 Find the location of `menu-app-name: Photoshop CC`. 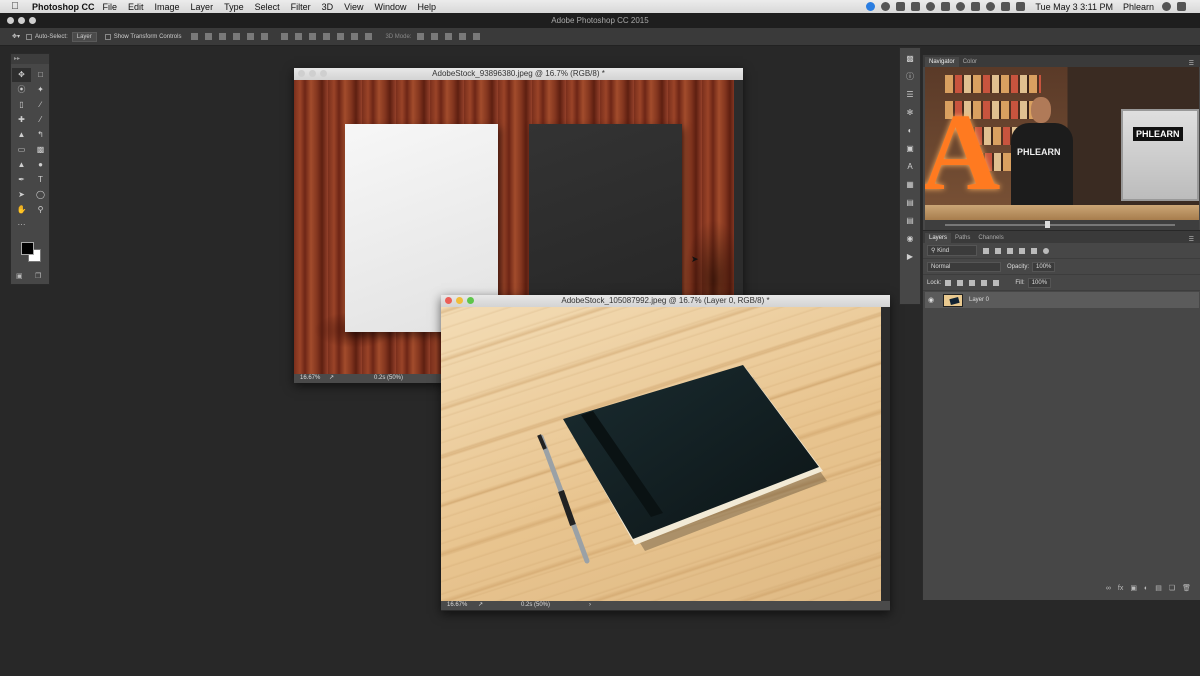

menu-app-name: Photoshop CC is located at coordinates (63, 7).